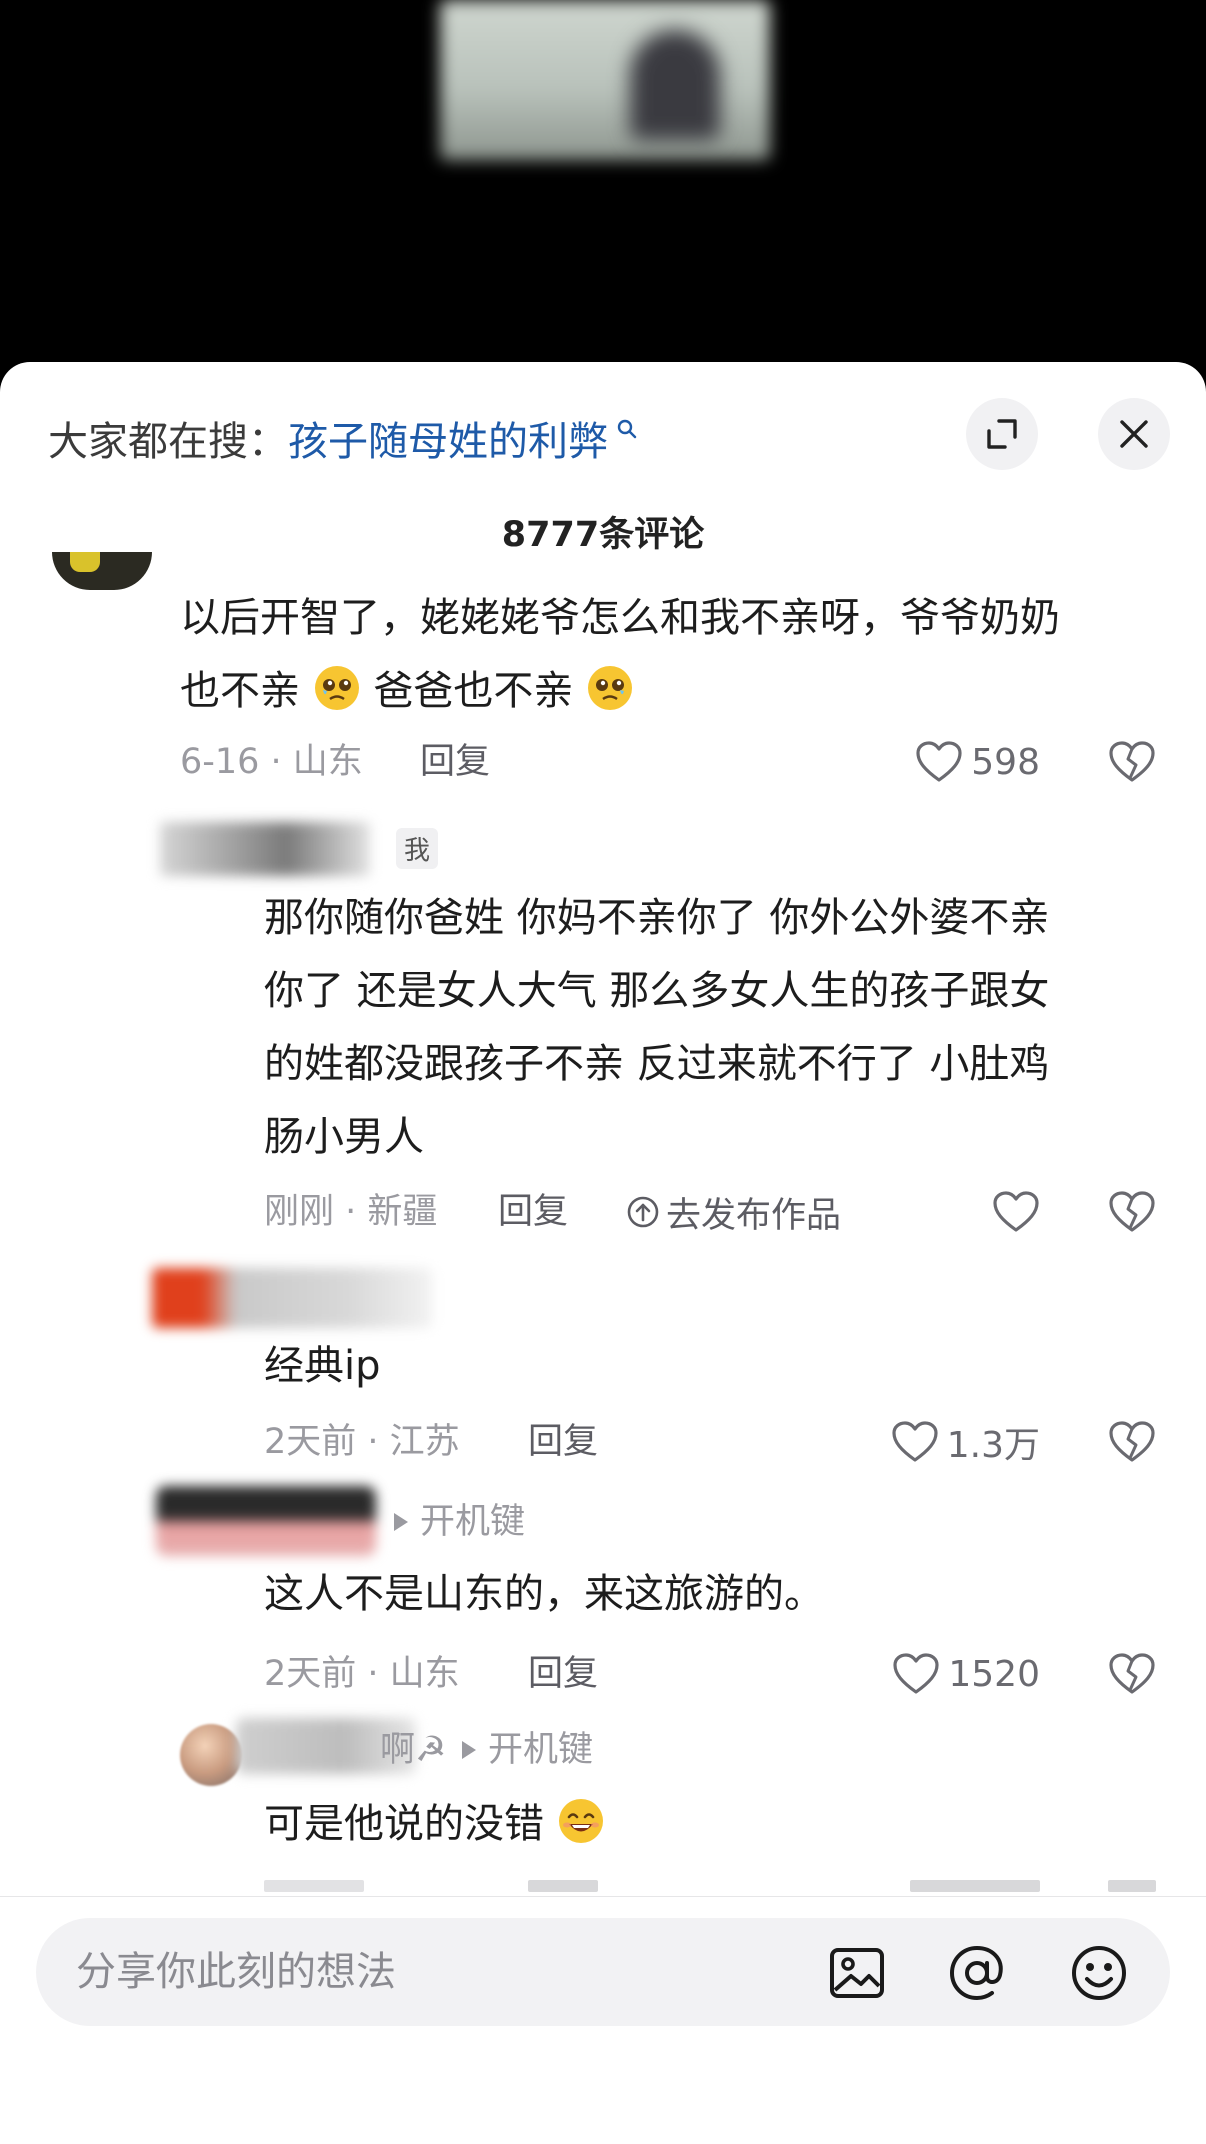 The height and width of the screenshot is (2144, 1206). What do you see at coordinates (580, 1821) in the screenshot?
I see `smiling-emoji-icon` at bounding box center [580, 1821].